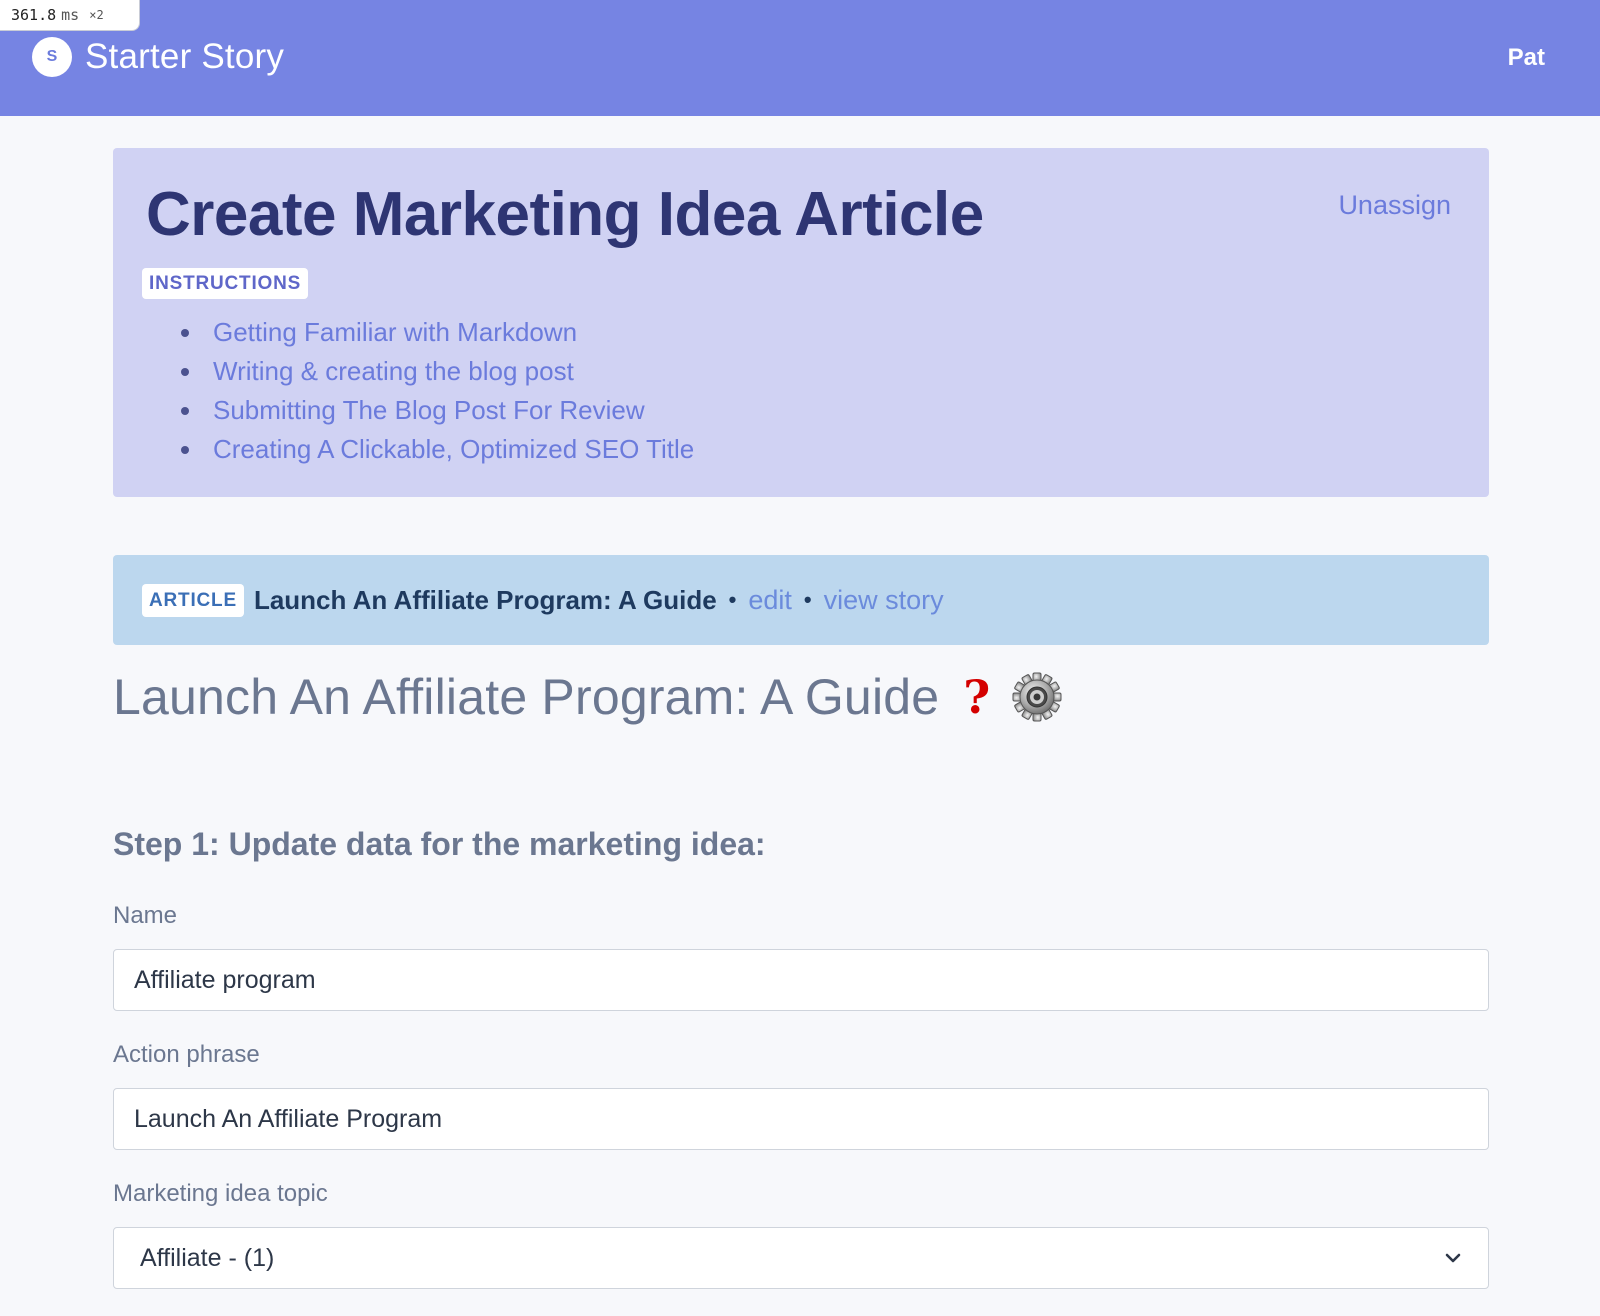 The image size is (1600, 1316). Describe the element at coordinates (565, 214) in the screenshot. I see `page-title: Create Marketing Idea Article` at that location.